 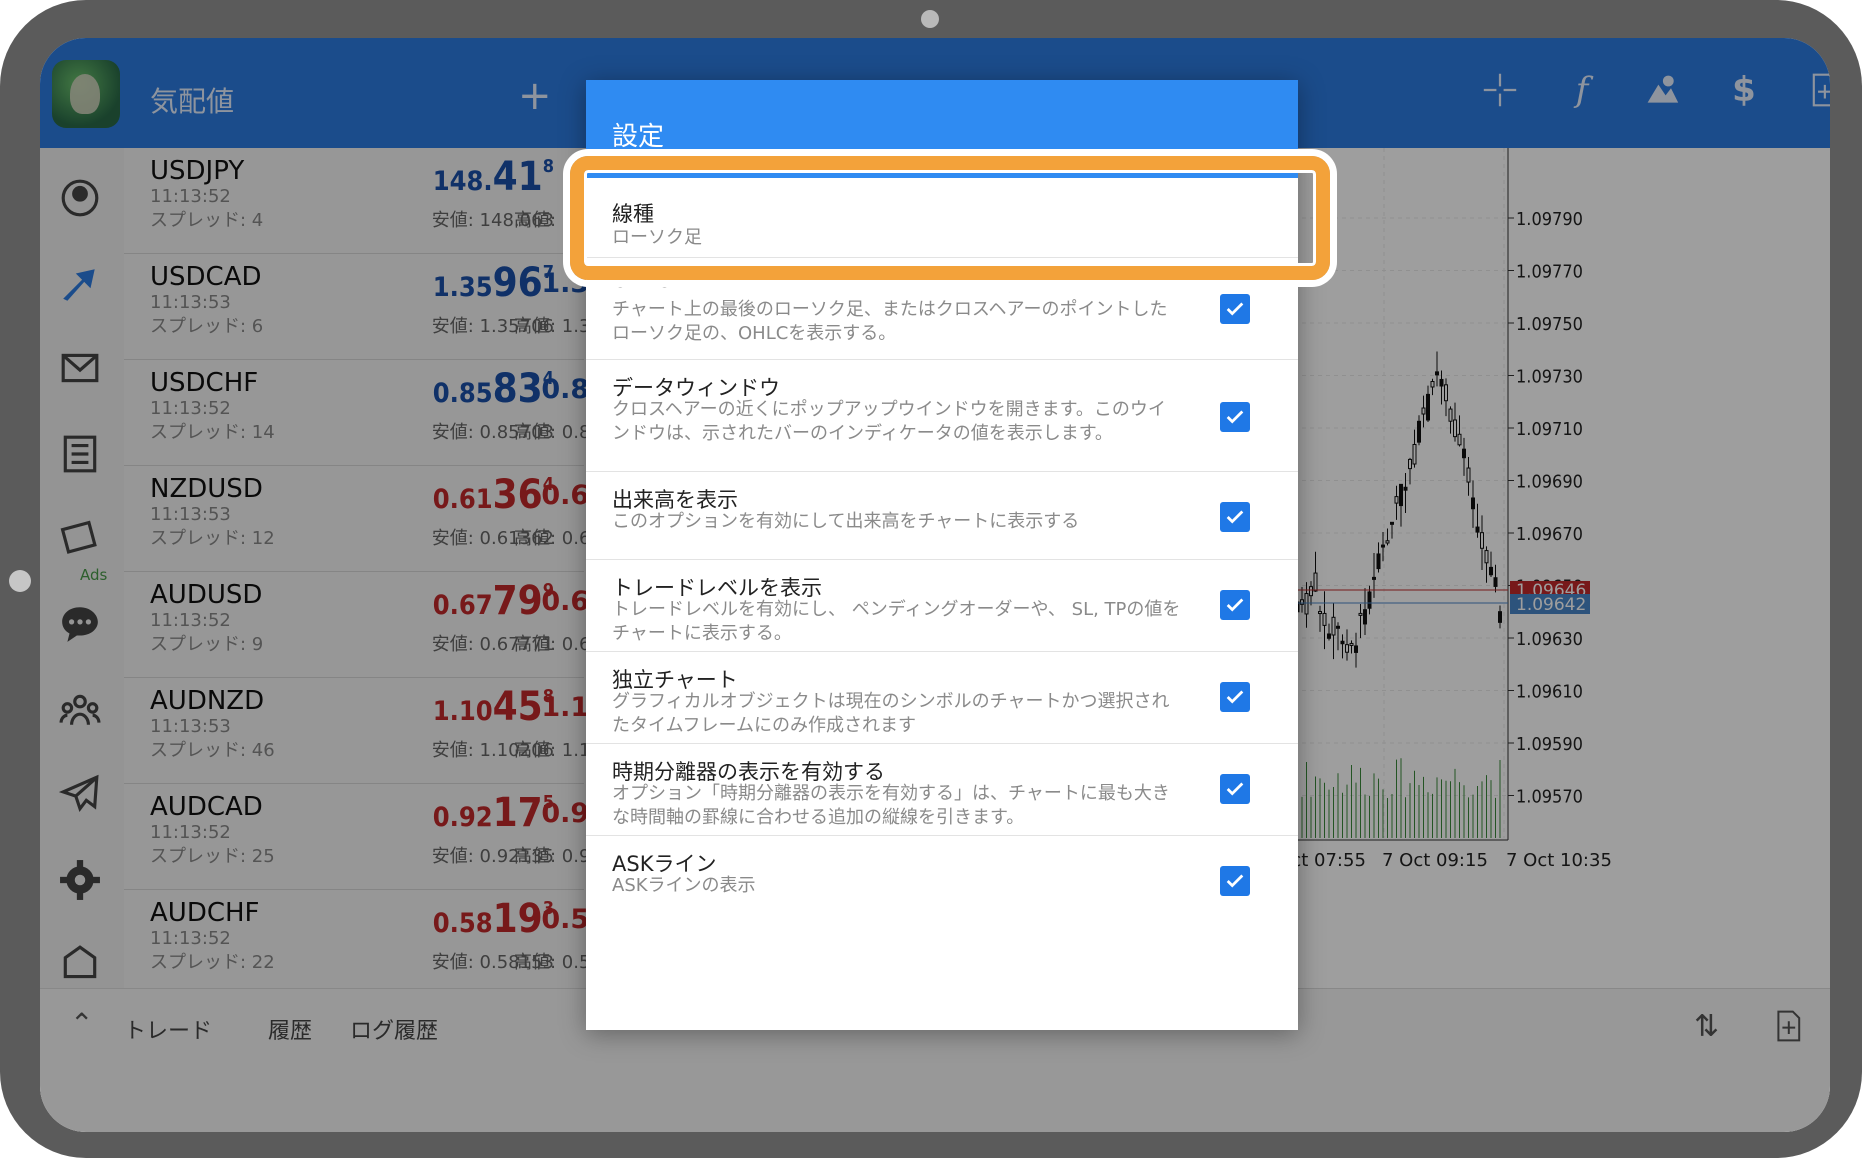 I want to click on independent-chart-checkbox, so click(x=1235, y=697).